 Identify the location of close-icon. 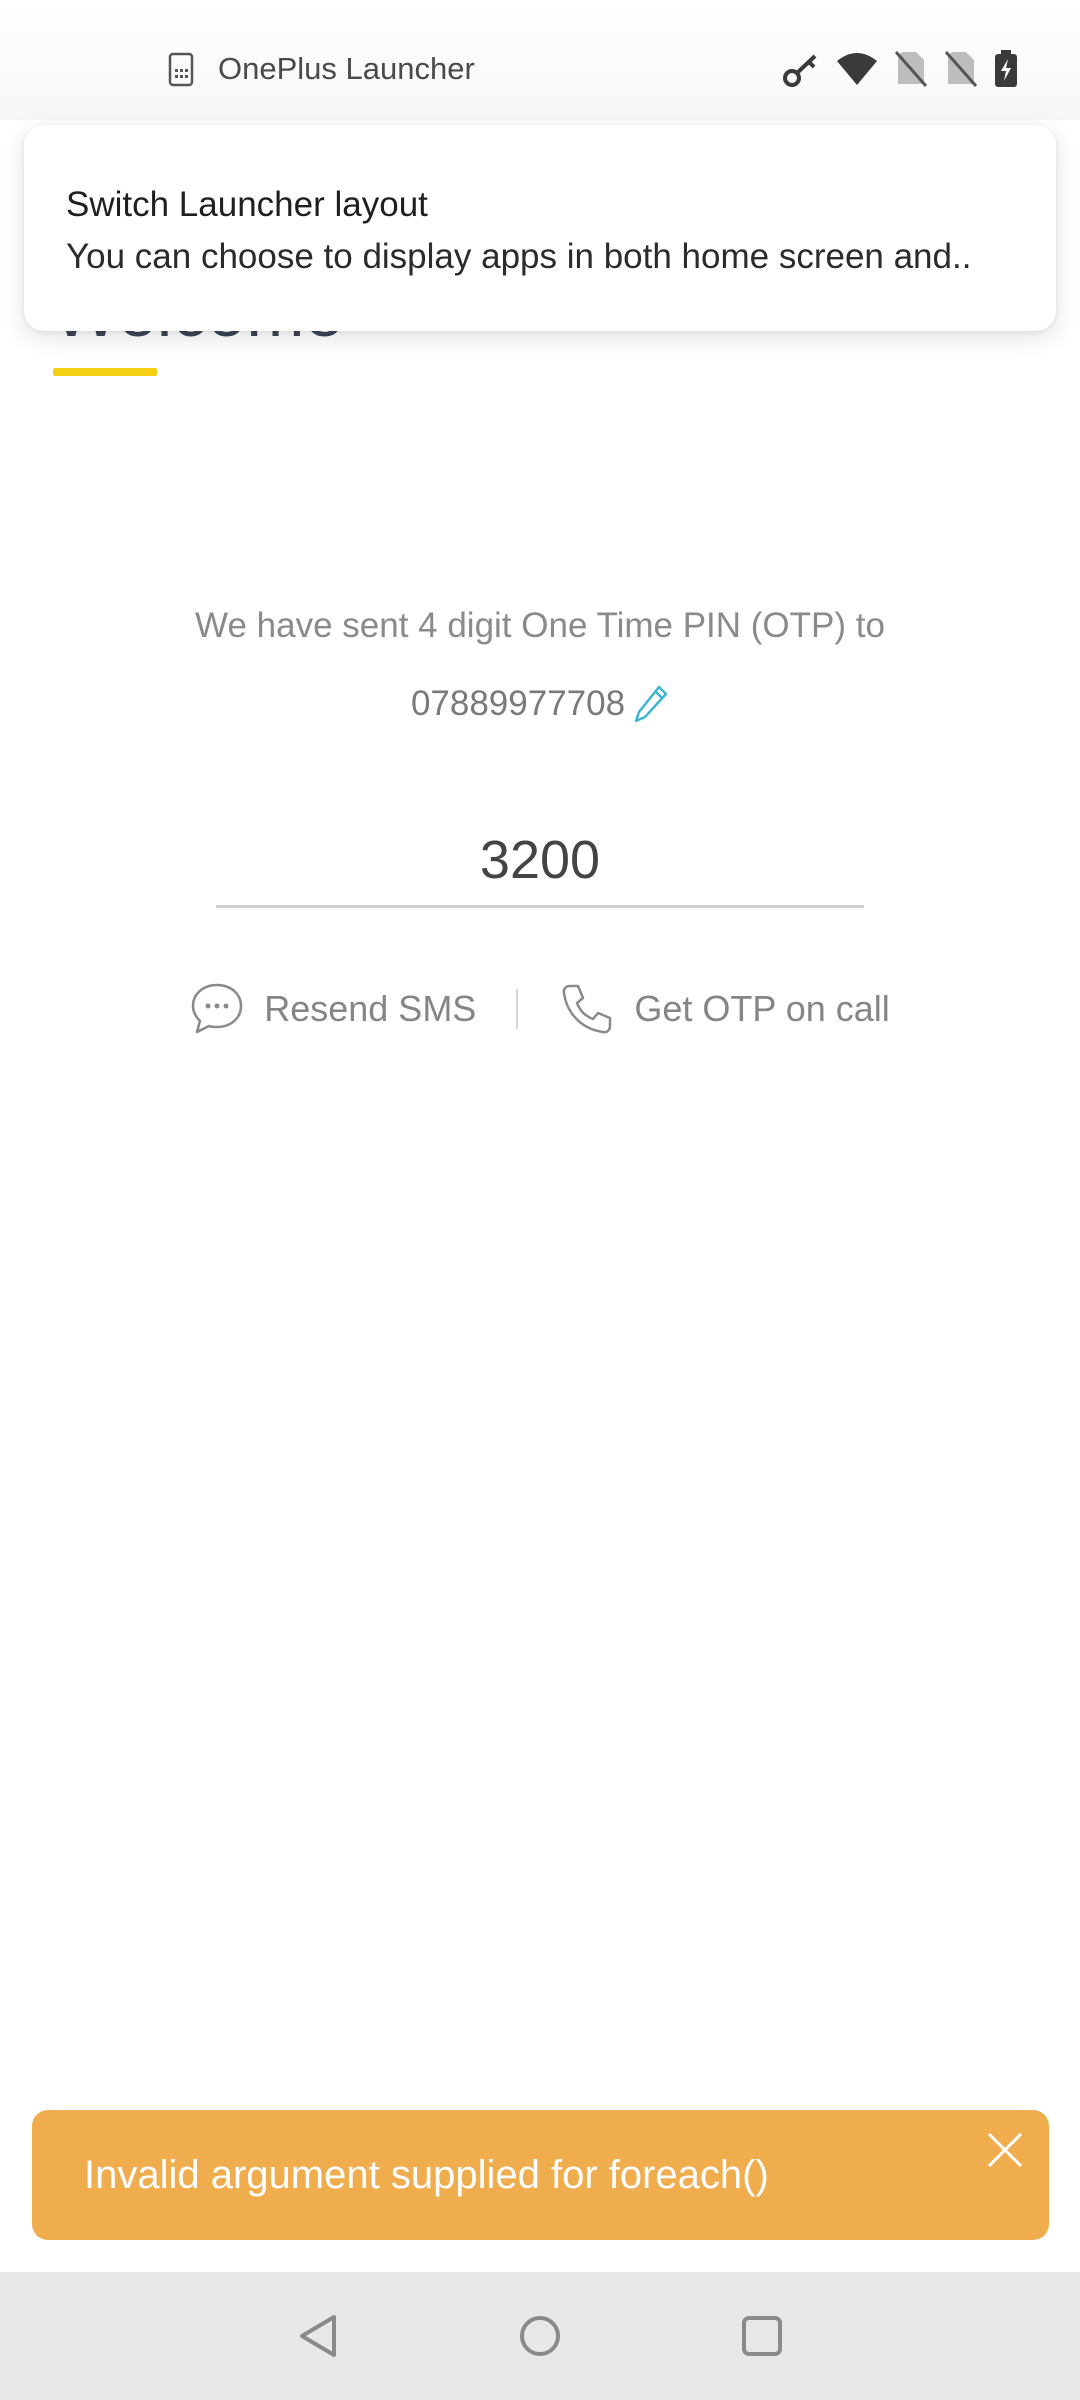
(1005, 2150).